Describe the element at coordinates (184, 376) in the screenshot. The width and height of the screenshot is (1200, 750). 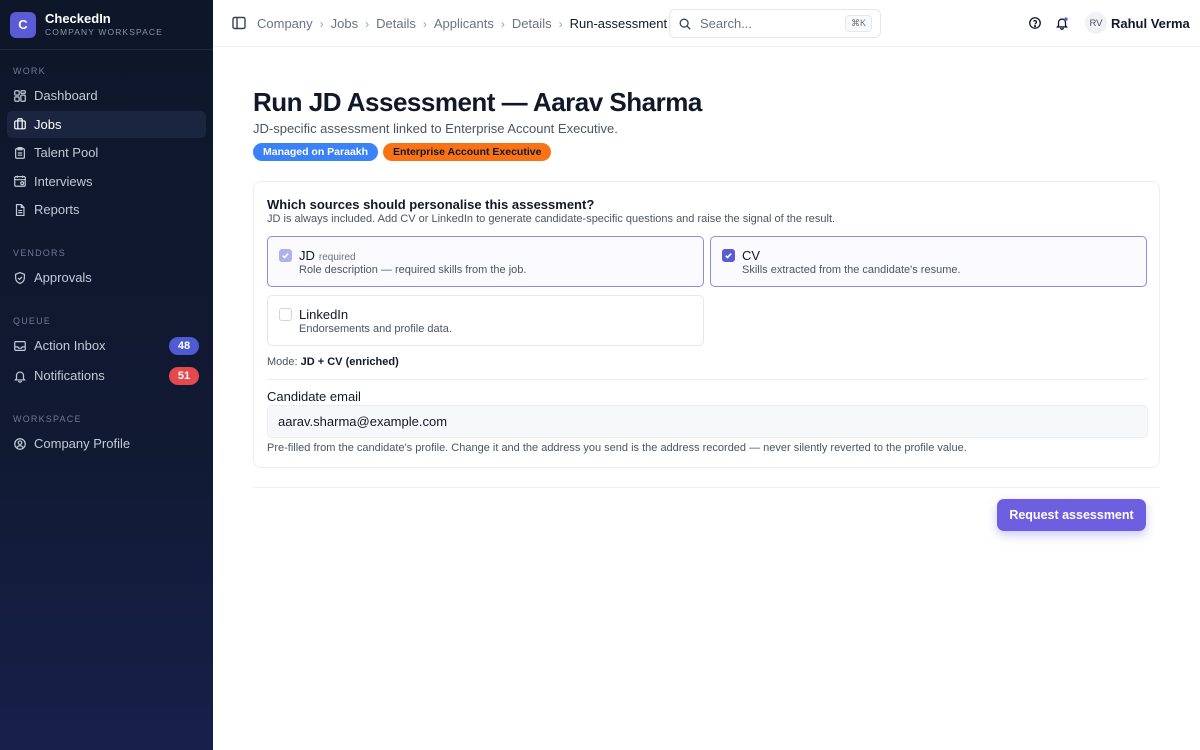
I see `notifications-count-badge: 51` at that location.